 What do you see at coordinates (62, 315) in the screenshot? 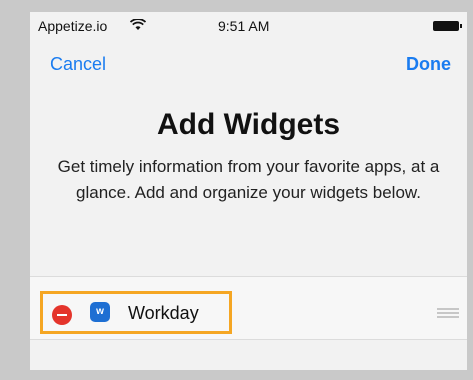
I see `remove-minus-icon` at bounding box center [62, 315].